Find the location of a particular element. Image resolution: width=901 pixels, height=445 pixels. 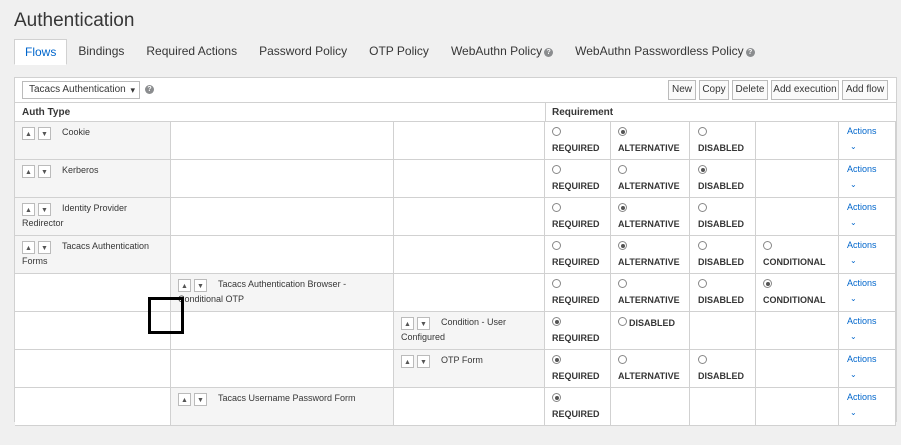

tab-webauthn-policy: WebAuthn Policy? is located at coordinates (502, 51).